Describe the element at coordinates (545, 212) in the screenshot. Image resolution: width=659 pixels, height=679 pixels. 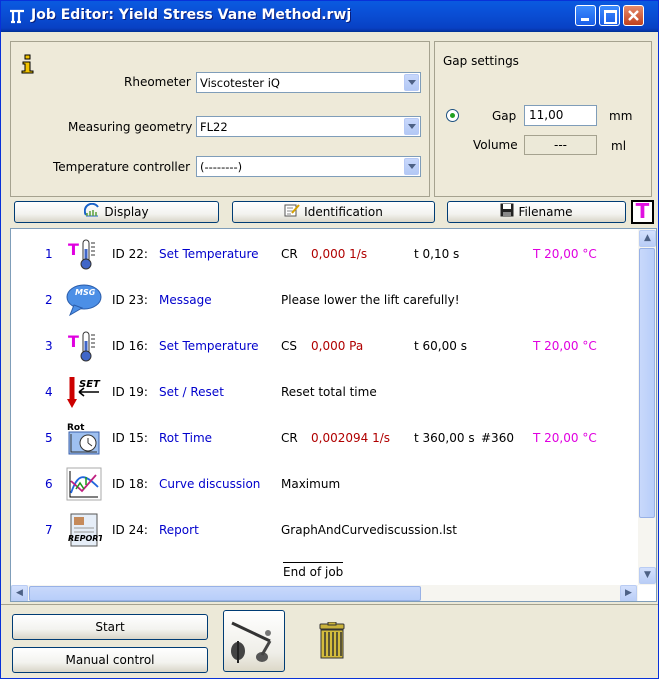
I see `filename-label: Filename` at that location.